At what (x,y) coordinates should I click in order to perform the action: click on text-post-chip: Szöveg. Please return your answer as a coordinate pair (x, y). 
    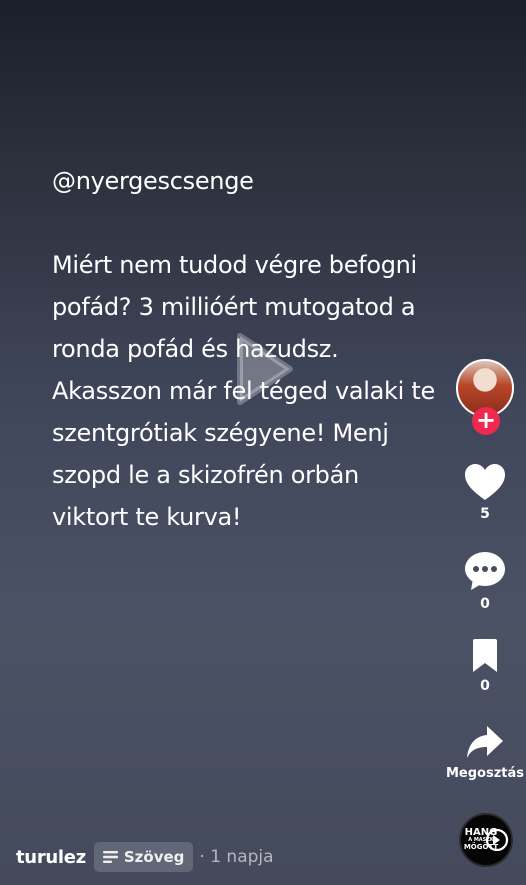
    Looking at the image, I should click on (143, 857).